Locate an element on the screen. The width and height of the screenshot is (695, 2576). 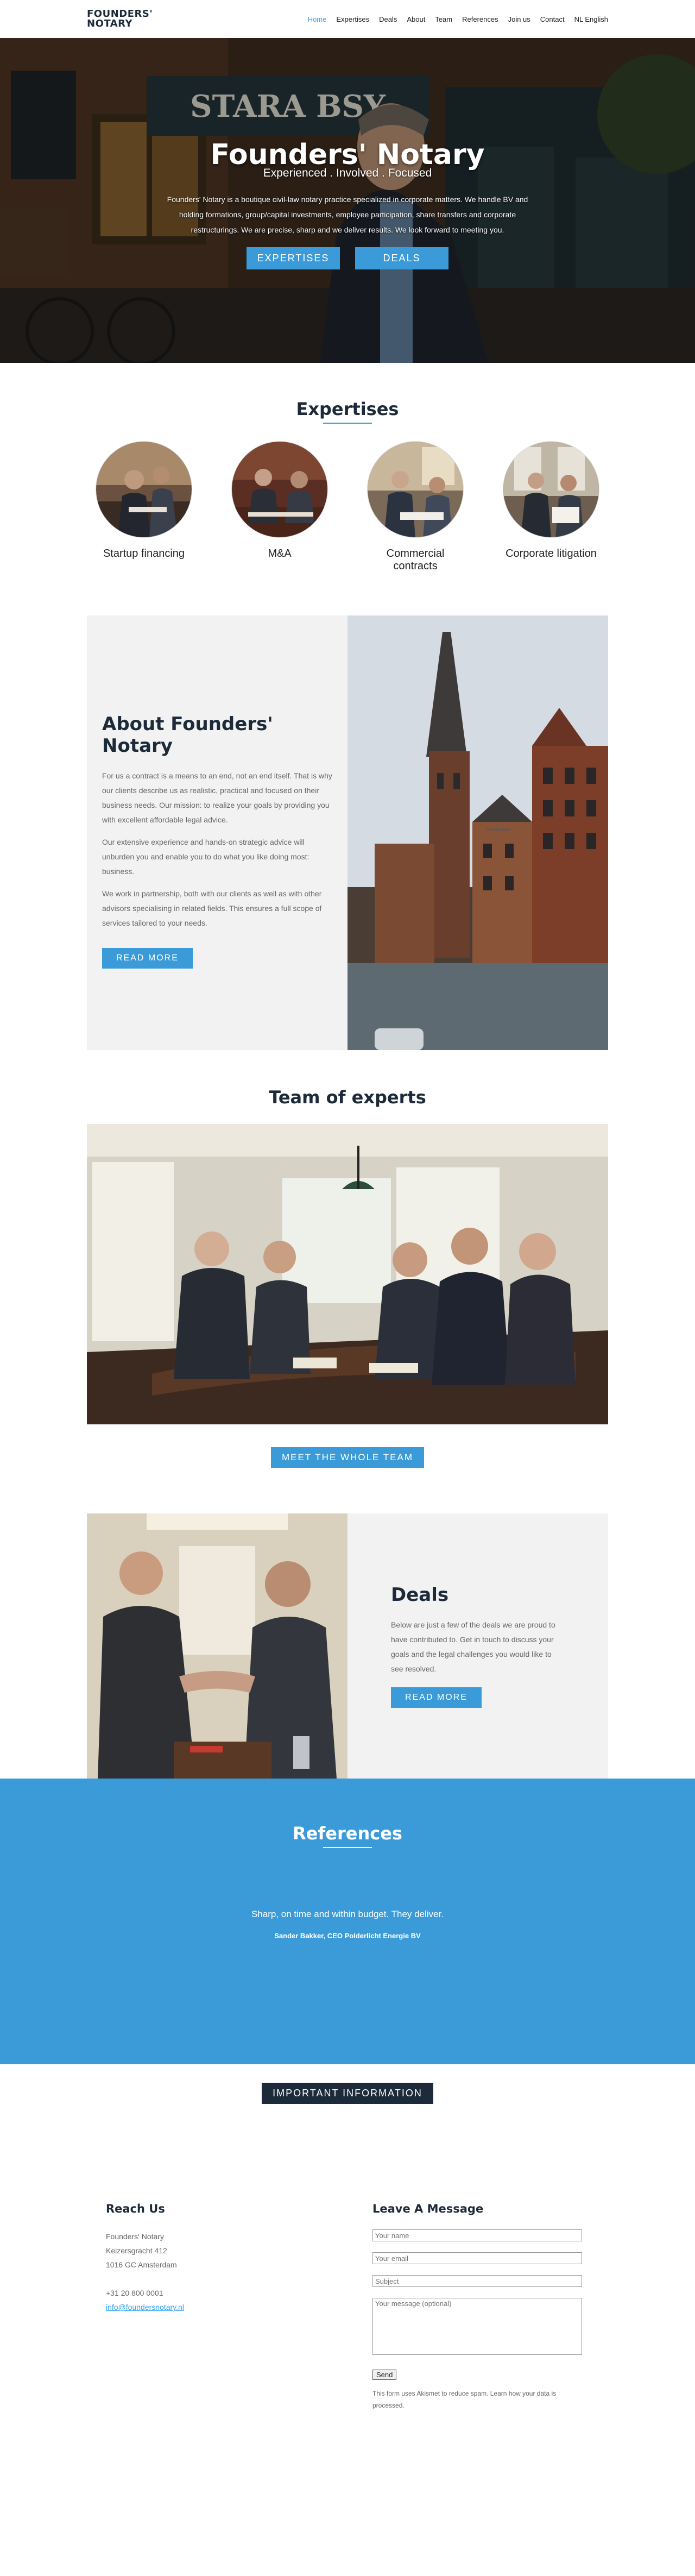
nav-deals: Deals is located at coordinates (388, 19).